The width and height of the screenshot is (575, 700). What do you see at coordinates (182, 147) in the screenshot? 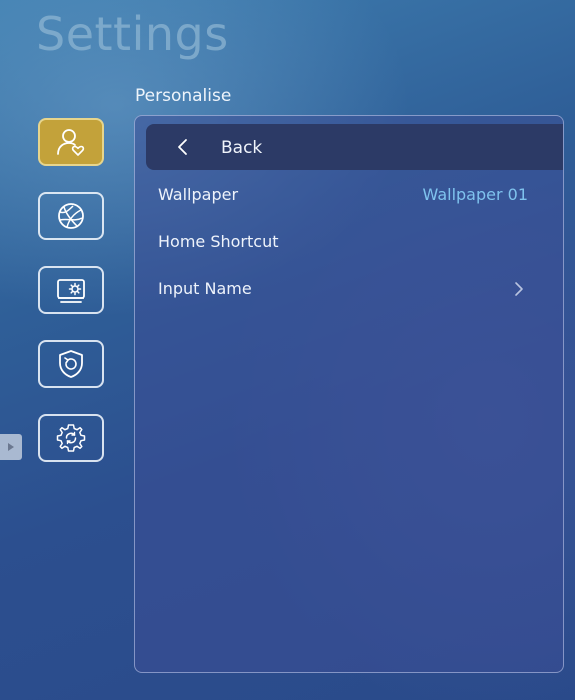
I see `chevron-left-icon` at bounding box center [182, 147].